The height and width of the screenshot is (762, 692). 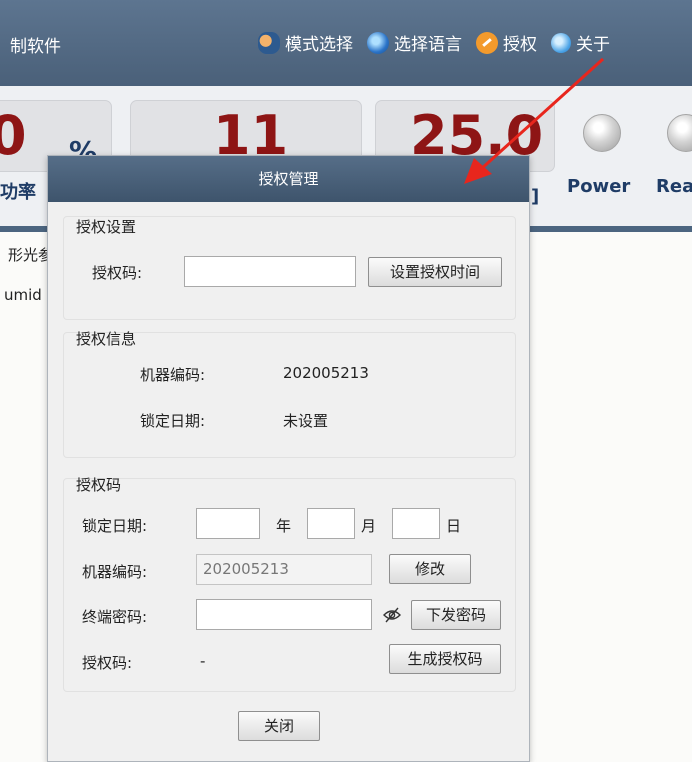 What do you see at coordinates (269, 42) in the screenshot?
I see `users-icon` at bounding box center [269, 42].